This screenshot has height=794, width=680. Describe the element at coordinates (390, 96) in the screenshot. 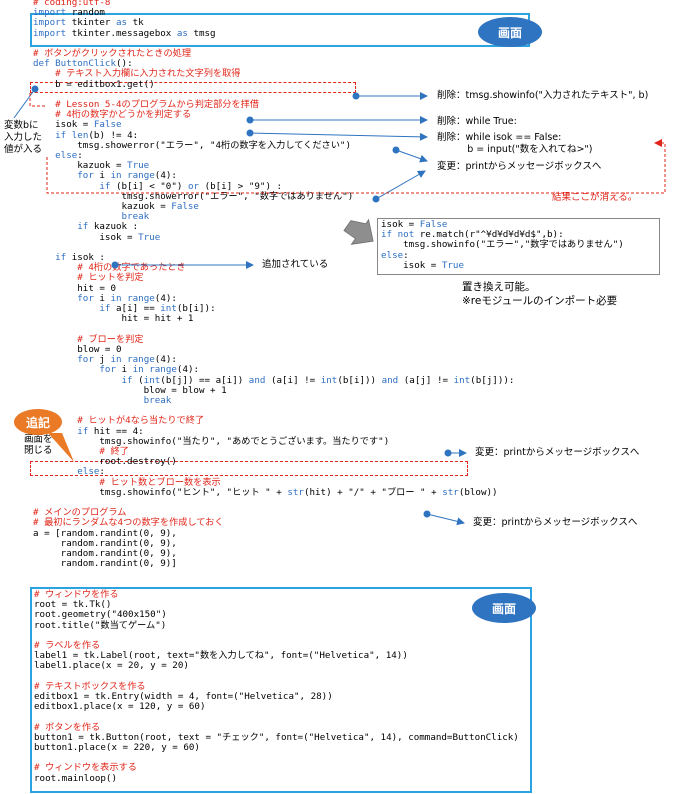

I see `arrow-delete-showinfo` at that location.